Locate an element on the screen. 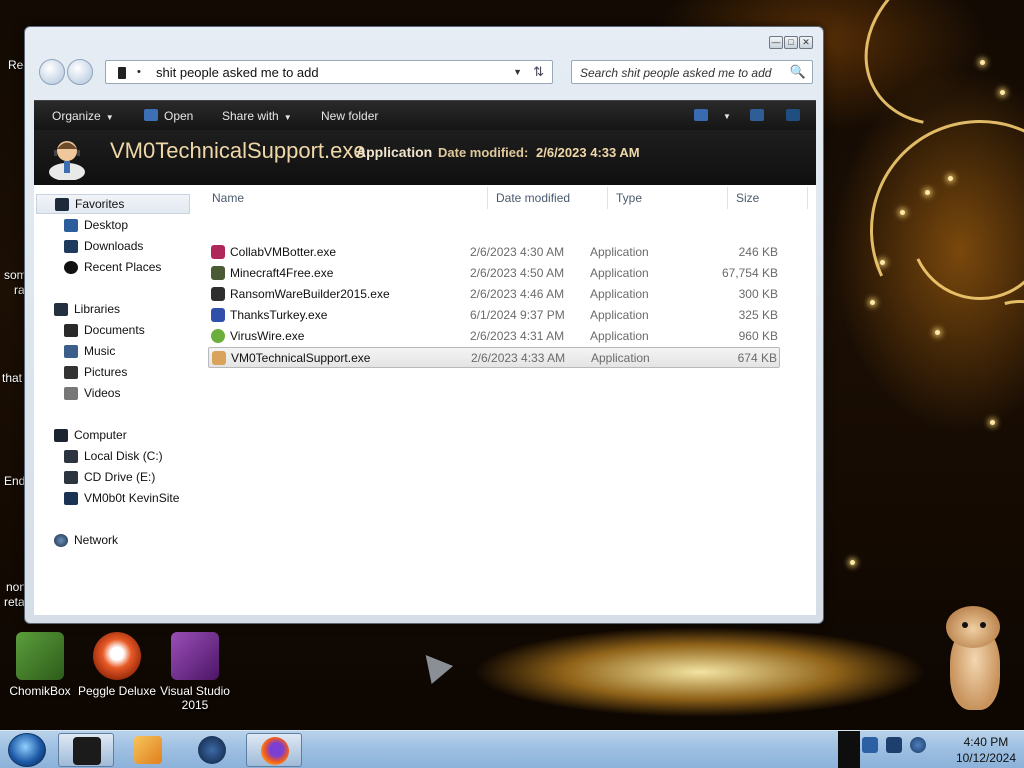  folder-crumb-icon is located at coordinates (122, 73).